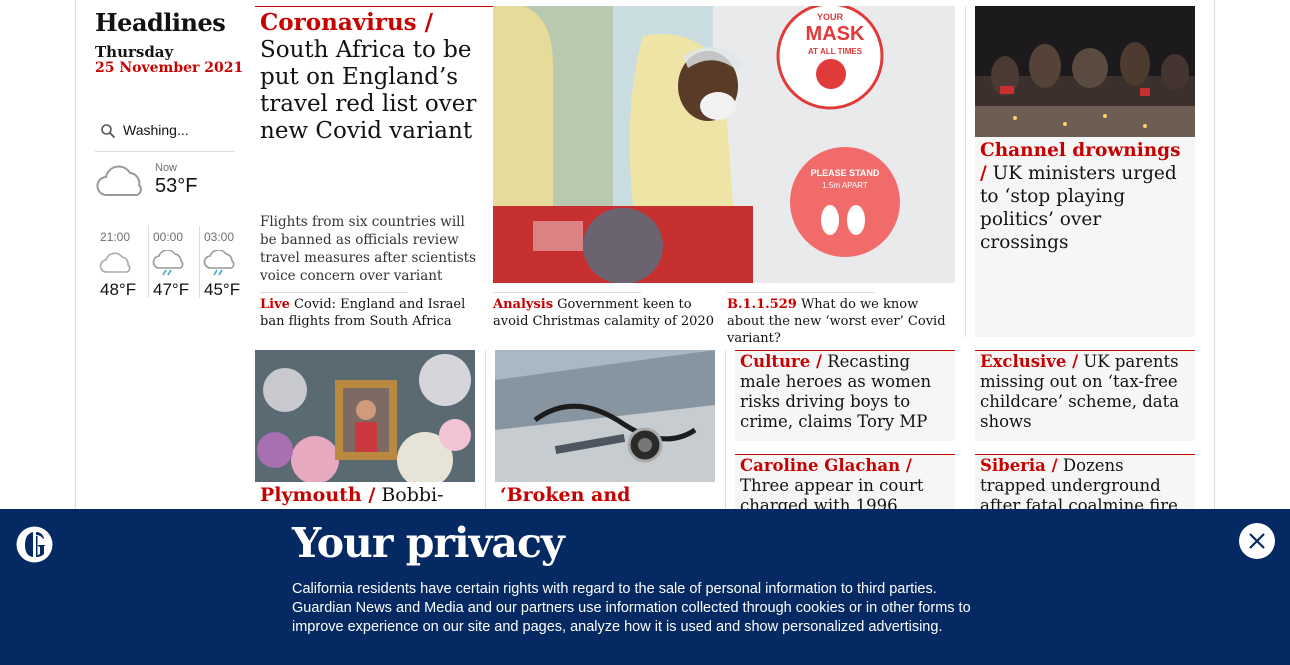 This screenshot has height=665, width=1290. Describe the element at coordinates (115, 237) in the screenshot. I see `forecast-time: 21:00` at that location.